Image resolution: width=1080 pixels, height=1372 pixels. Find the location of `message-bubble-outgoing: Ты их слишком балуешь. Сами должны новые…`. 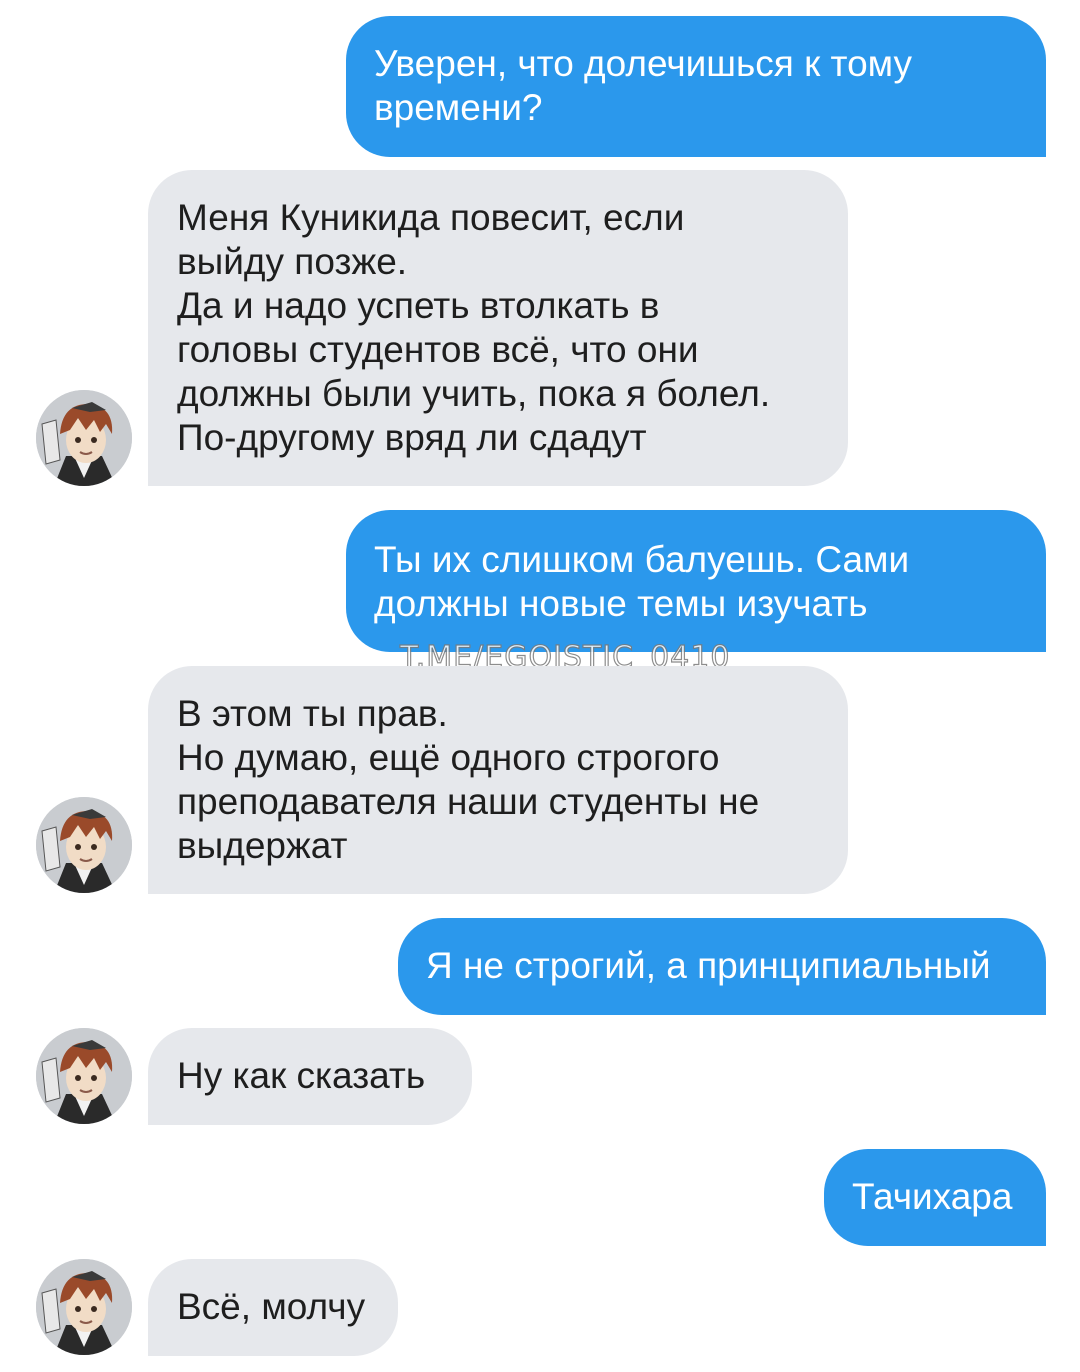

message-bubble-outgoing: Ты их слишком балуешь. Сами должны новые… is located at coordinates (696, 581).